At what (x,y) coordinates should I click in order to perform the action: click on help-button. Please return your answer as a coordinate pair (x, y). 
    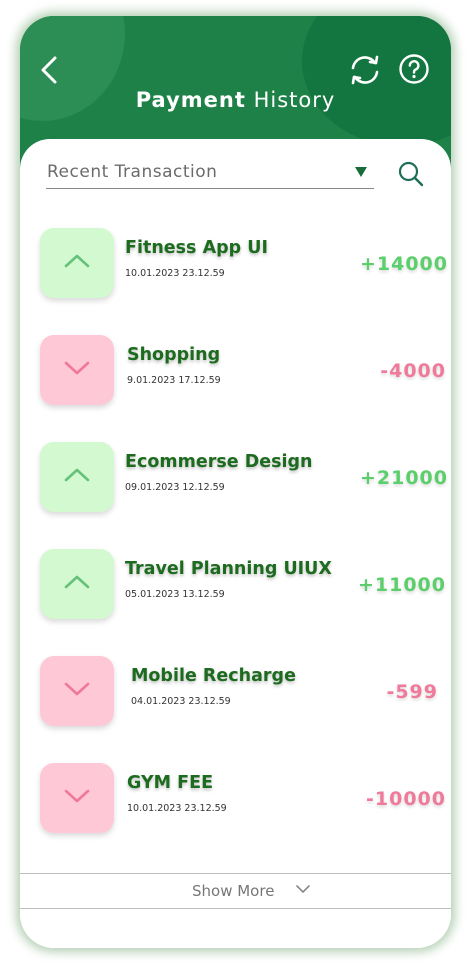
    Looking at the image, I should click on (414, 69).